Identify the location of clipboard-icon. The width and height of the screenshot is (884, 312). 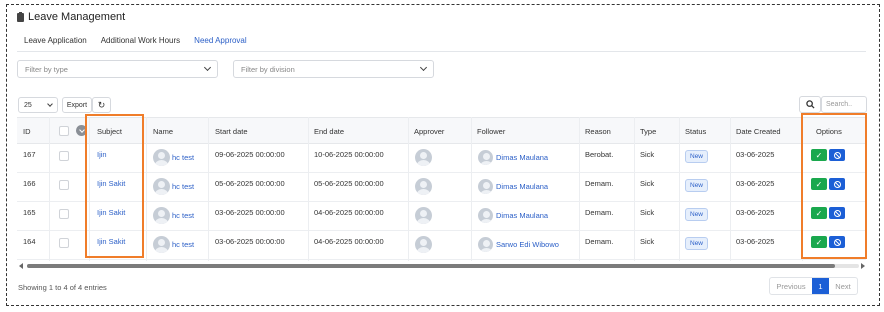
(20, 16).